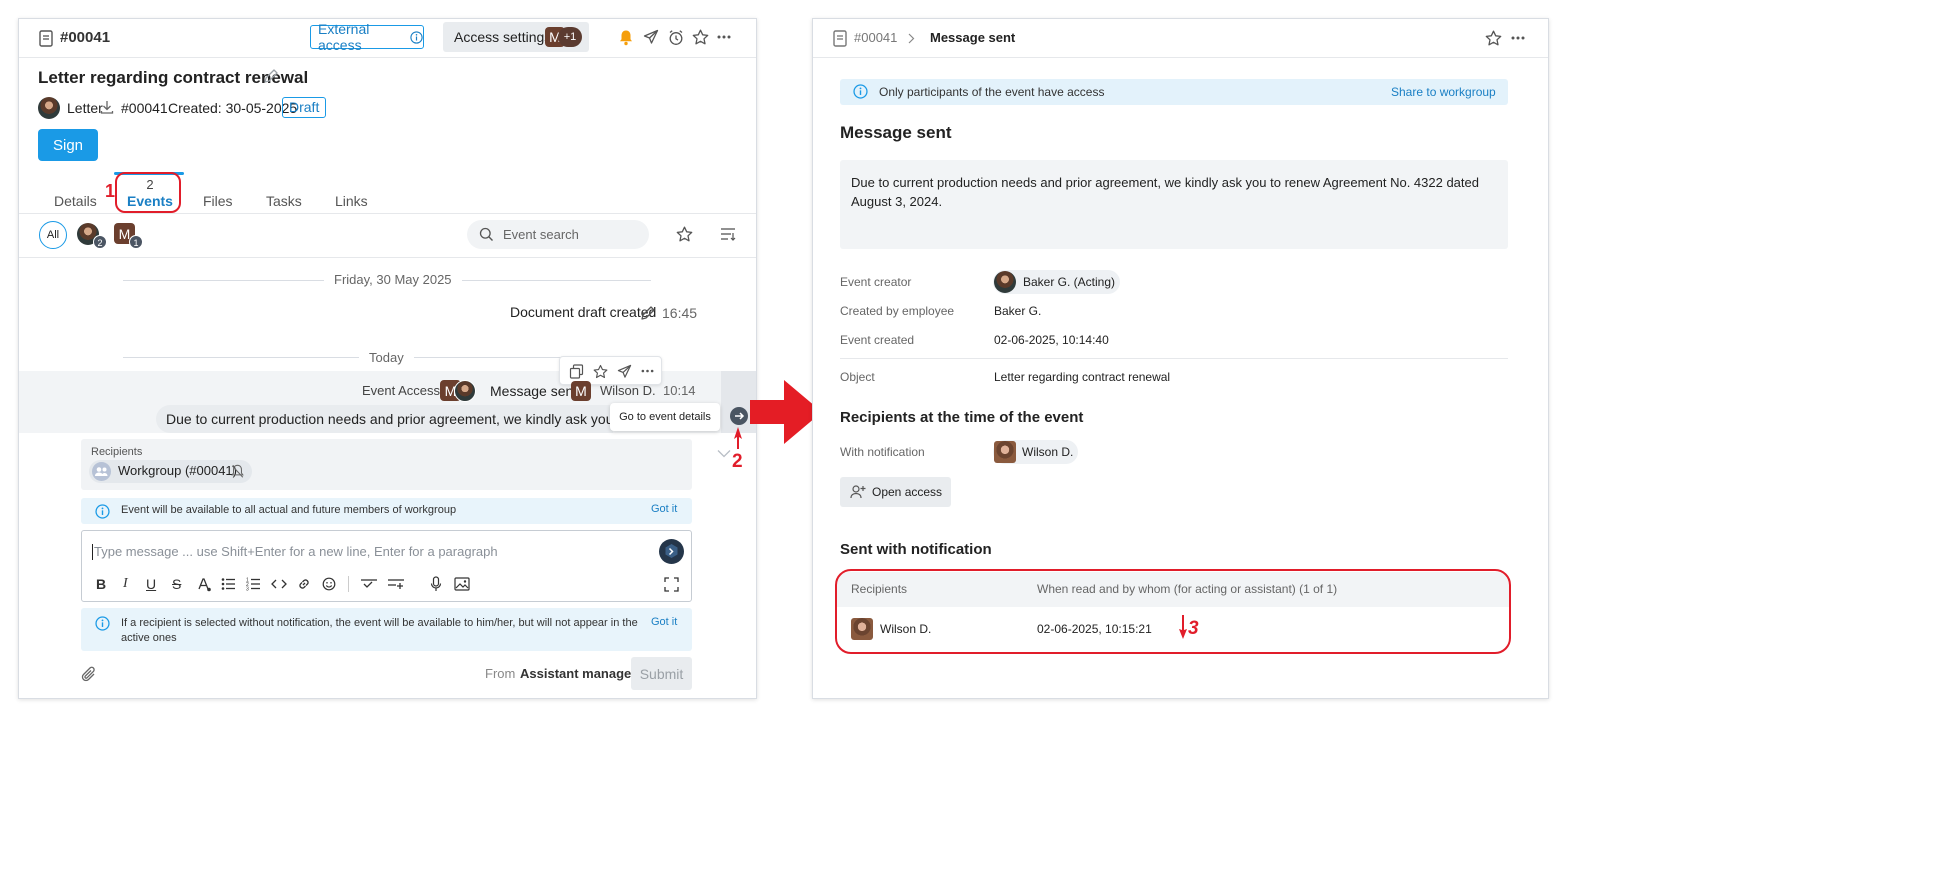  What do you see at coordinates (465, 391) in the screenshot?
I see `event-access-avatar-person` at bounding box center [465, 391].